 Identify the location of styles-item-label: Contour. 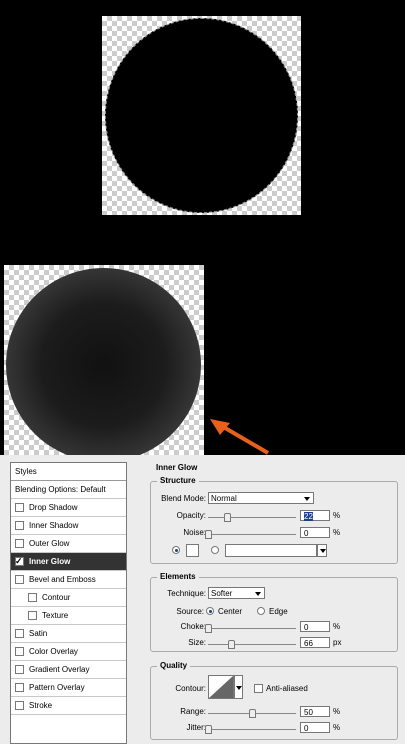
(56, 597).